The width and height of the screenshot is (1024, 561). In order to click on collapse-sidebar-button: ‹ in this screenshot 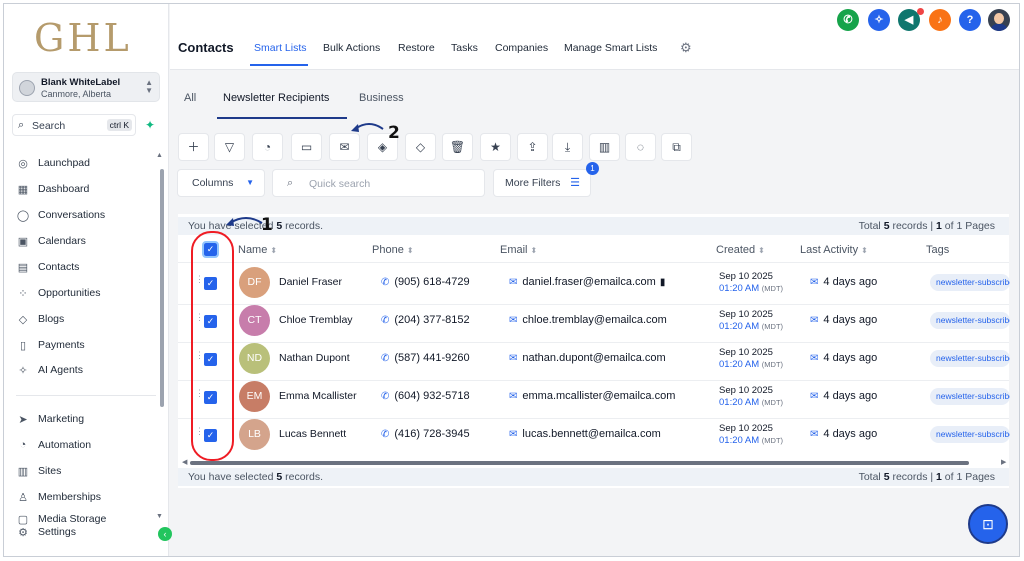, I will do `click(165, 534)`.